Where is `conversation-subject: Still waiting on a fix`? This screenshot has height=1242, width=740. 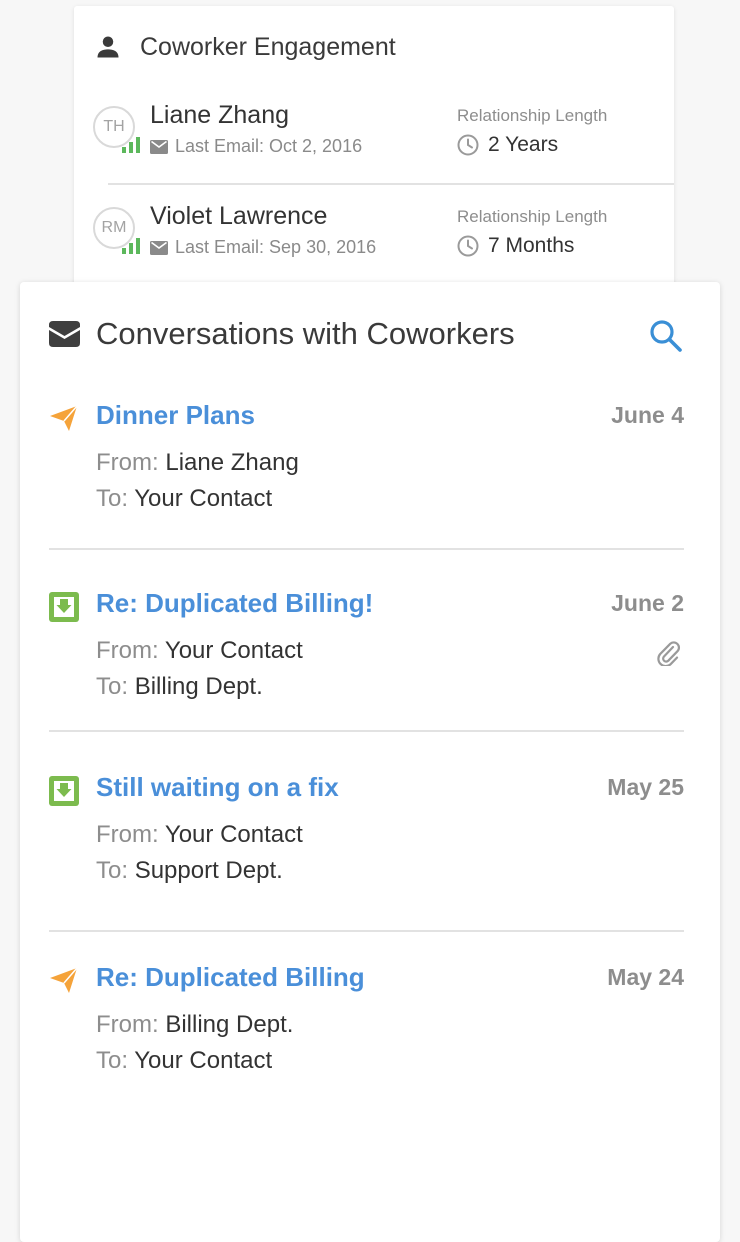 conversation-subject: Still waiting on a fix is located at coordinates (217, 787).